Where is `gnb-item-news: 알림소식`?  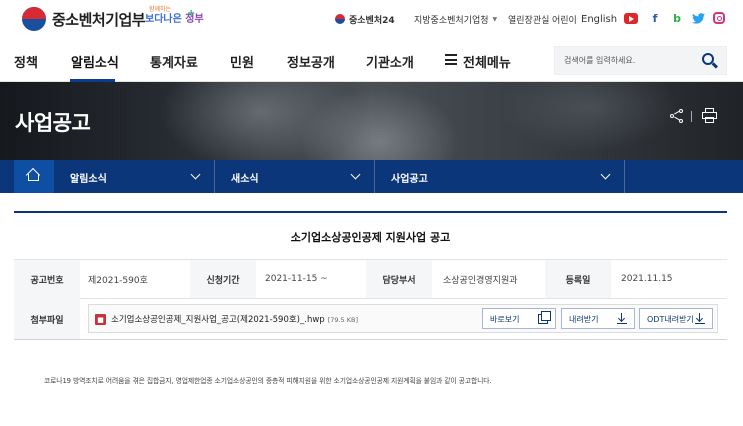
gnb-item-news: 알림소식 is located at coordinates (95, 61).